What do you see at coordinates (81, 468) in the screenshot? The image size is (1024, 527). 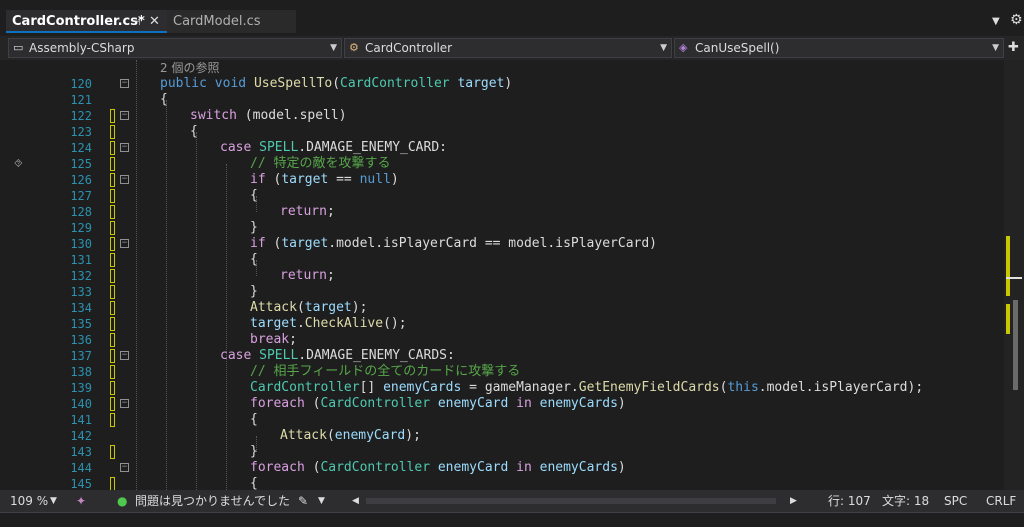 I see `line-number: 144` at bounding box center [81, 468].